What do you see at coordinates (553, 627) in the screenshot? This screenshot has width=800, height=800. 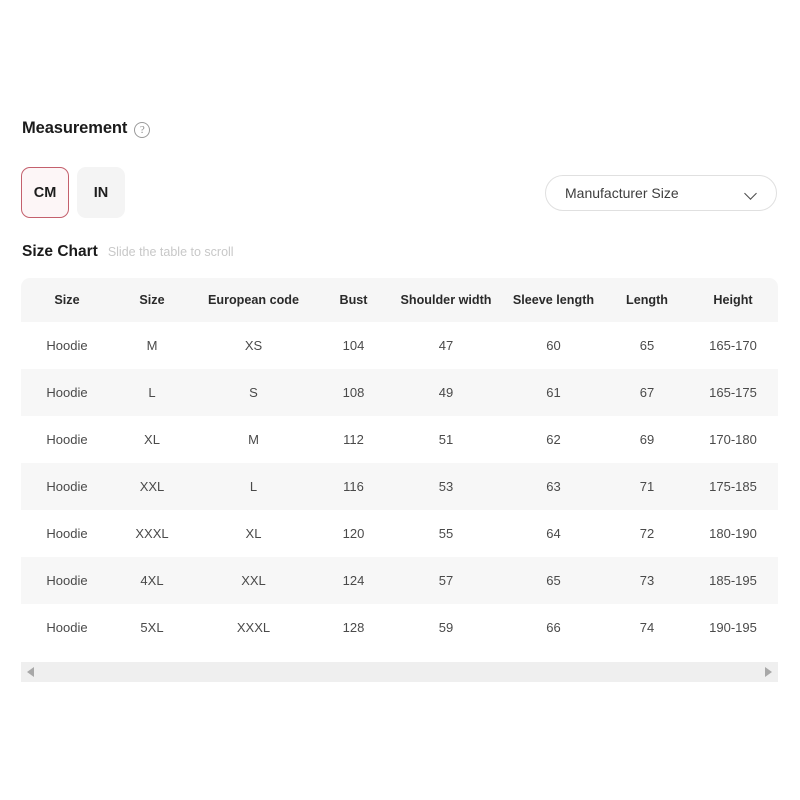 I see `table-cell: 66` at bounding box center [553, 627].